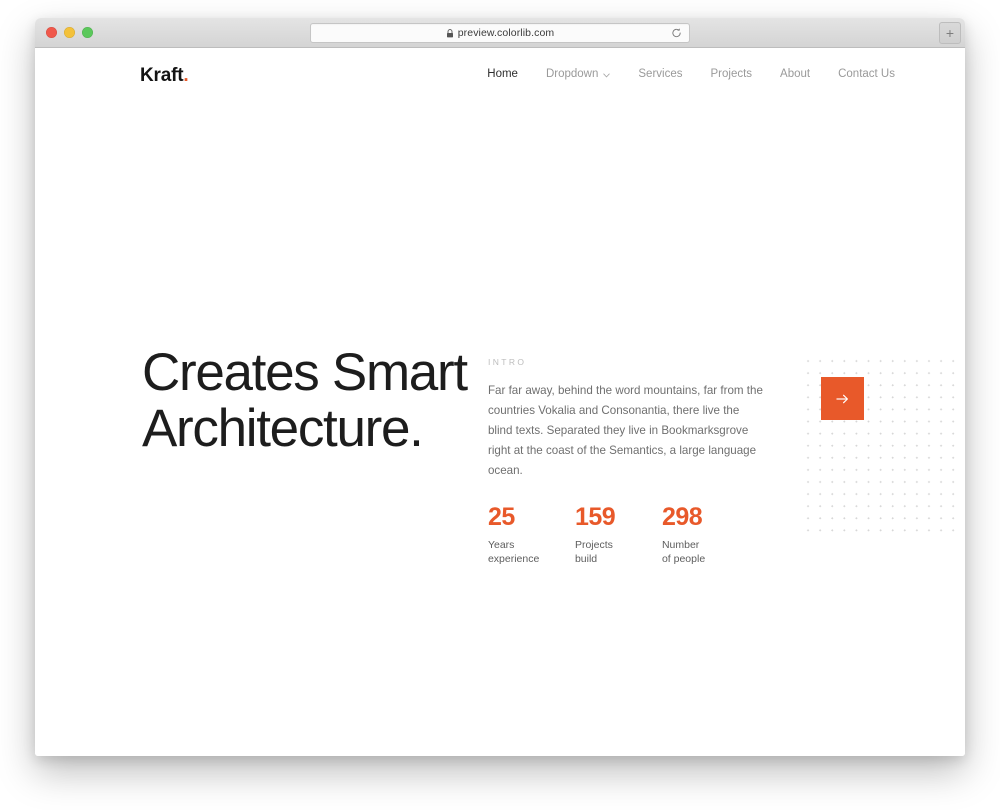  Describe the element at coordinates (513, 558) in the screenshot. I see `stat-label-line-2: experience` at that location.